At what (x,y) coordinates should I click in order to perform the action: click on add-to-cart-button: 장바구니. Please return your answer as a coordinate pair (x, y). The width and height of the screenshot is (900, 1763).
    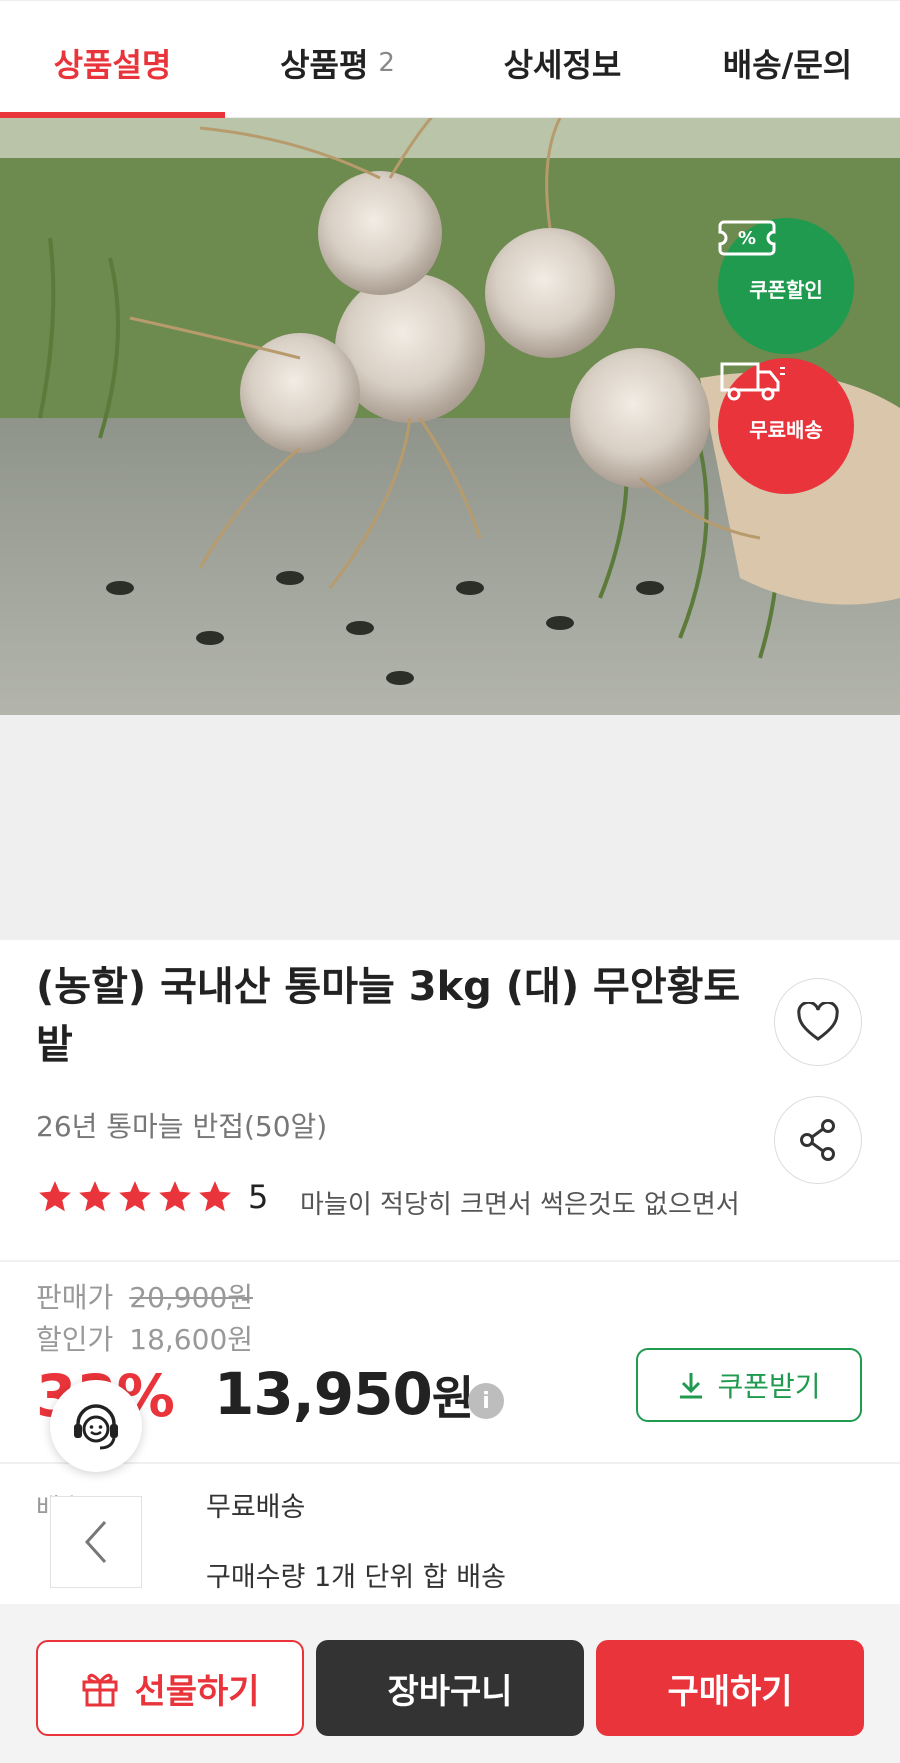
    Looking at the image, I should click on (450, 1688).